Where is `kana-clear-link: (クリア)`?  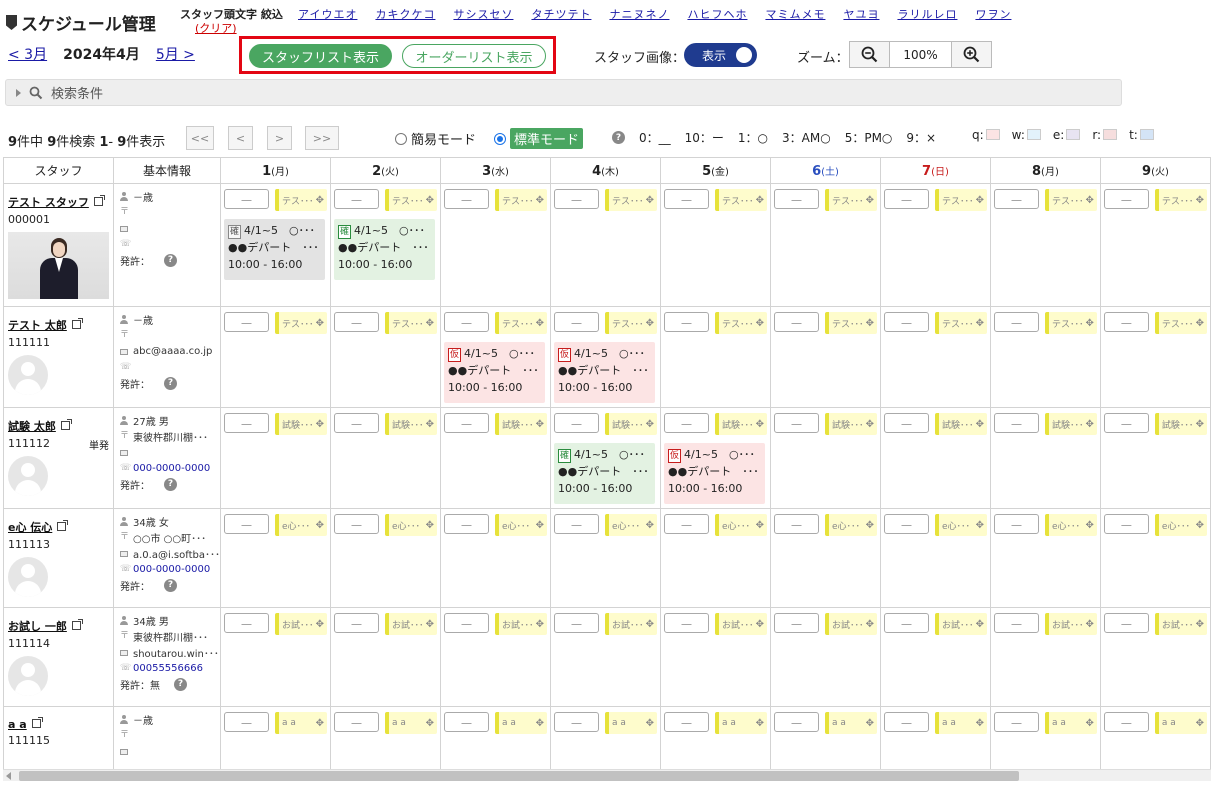 kana-clear-link: (クリア) is located at coordinates (216, 28).